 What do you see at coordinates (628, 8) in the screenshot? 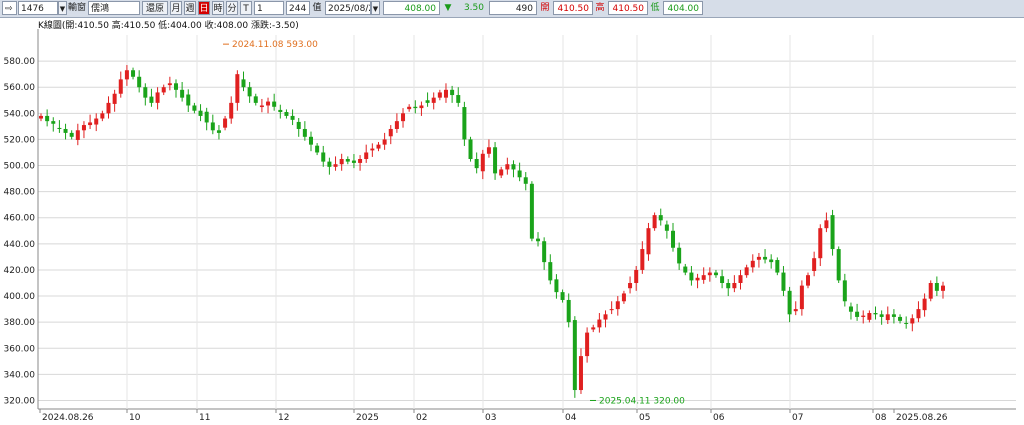
I see `high-price: 410.50` at bounding box center [628, 8].